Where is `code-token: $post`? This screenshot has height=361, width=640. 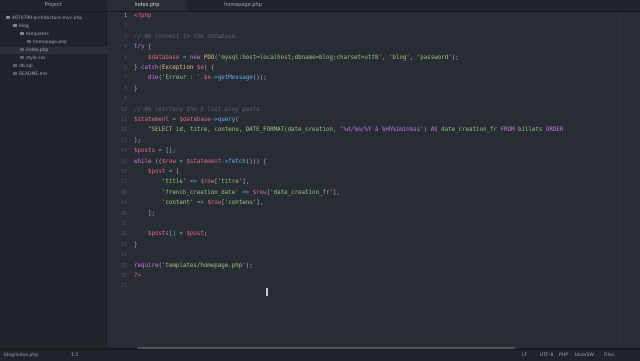 code-token: $post is located at coordinates (156, 172).